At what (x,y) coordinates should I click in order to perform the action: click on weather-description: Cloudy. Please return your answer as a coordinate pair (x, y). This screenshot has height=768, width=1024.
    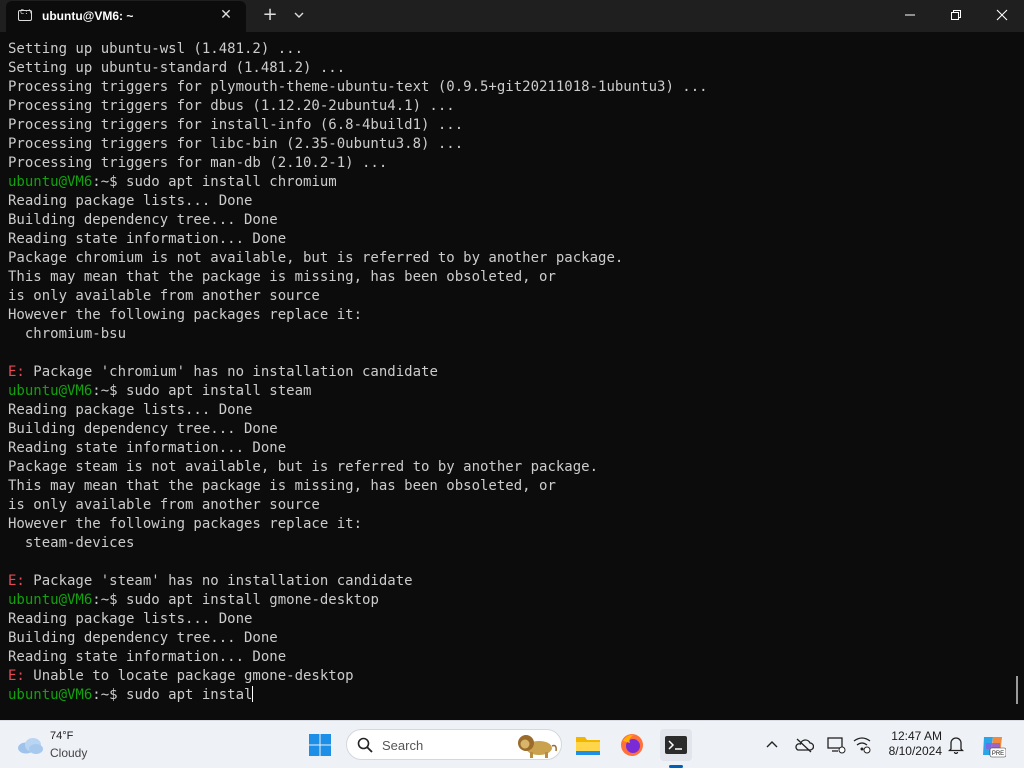
    Looking at the image, I should click on (69, 753).